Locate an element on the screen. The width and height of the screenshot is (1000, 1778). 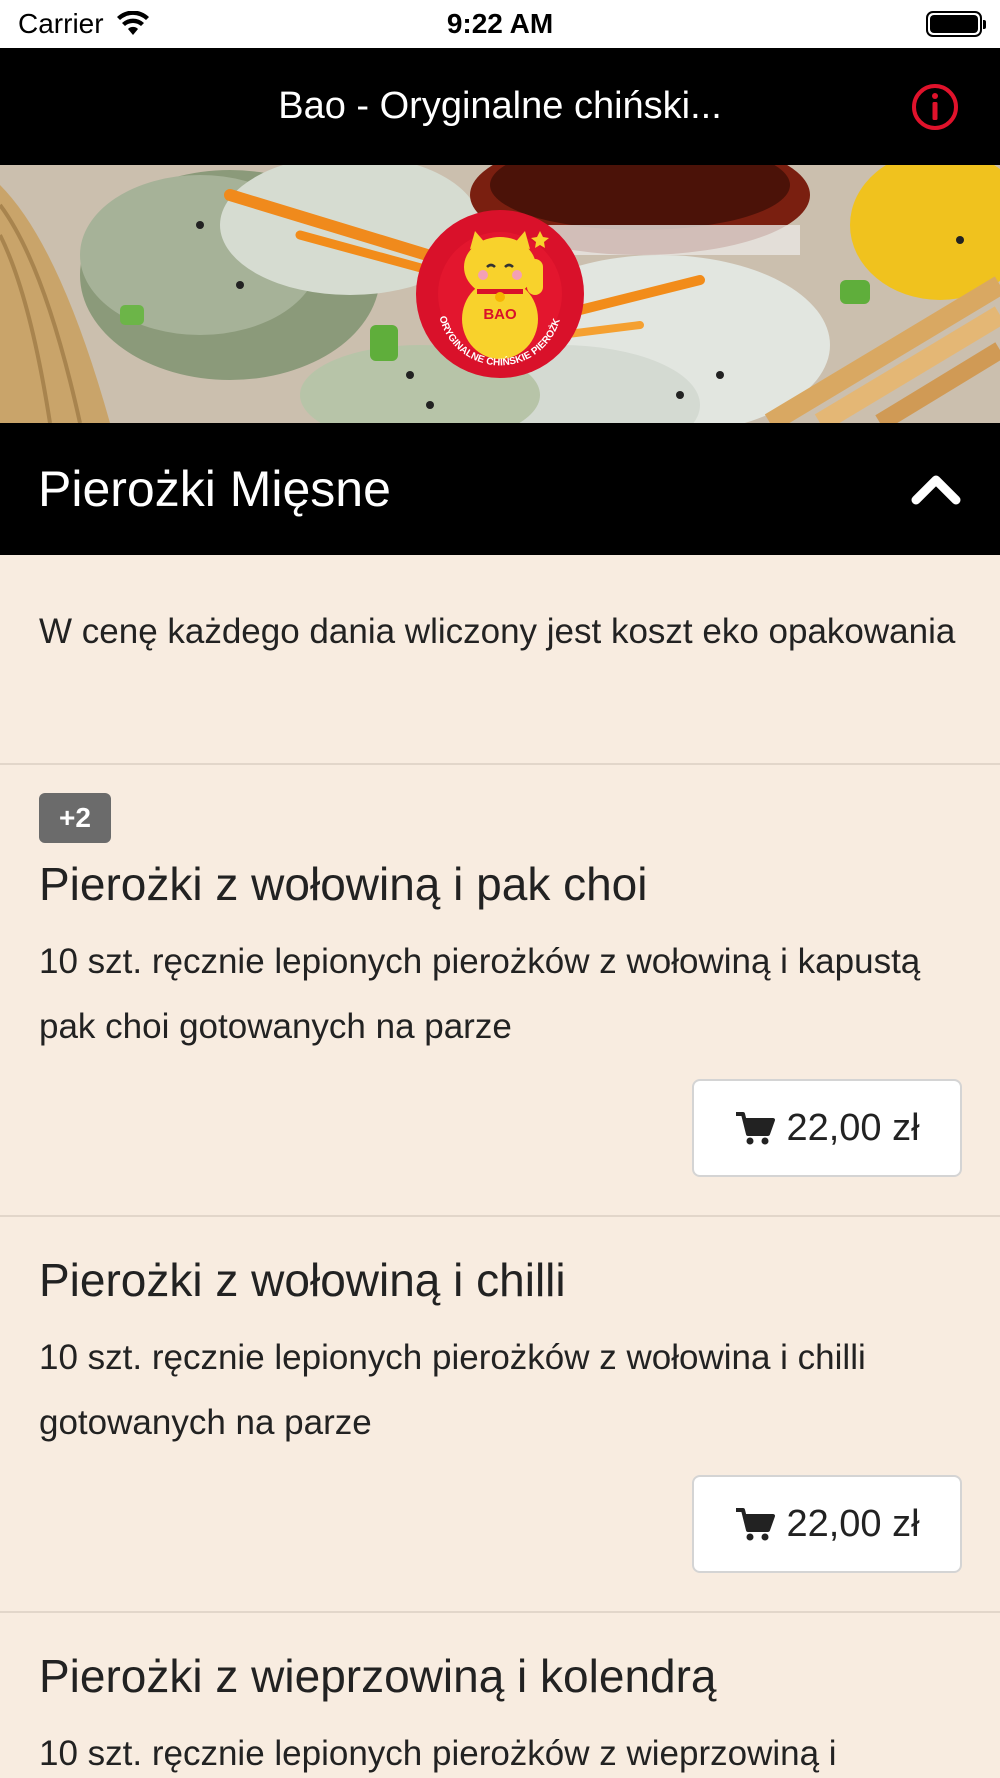
status-bar: Carrier 9:22 AM is located at coordinates (500, 24).